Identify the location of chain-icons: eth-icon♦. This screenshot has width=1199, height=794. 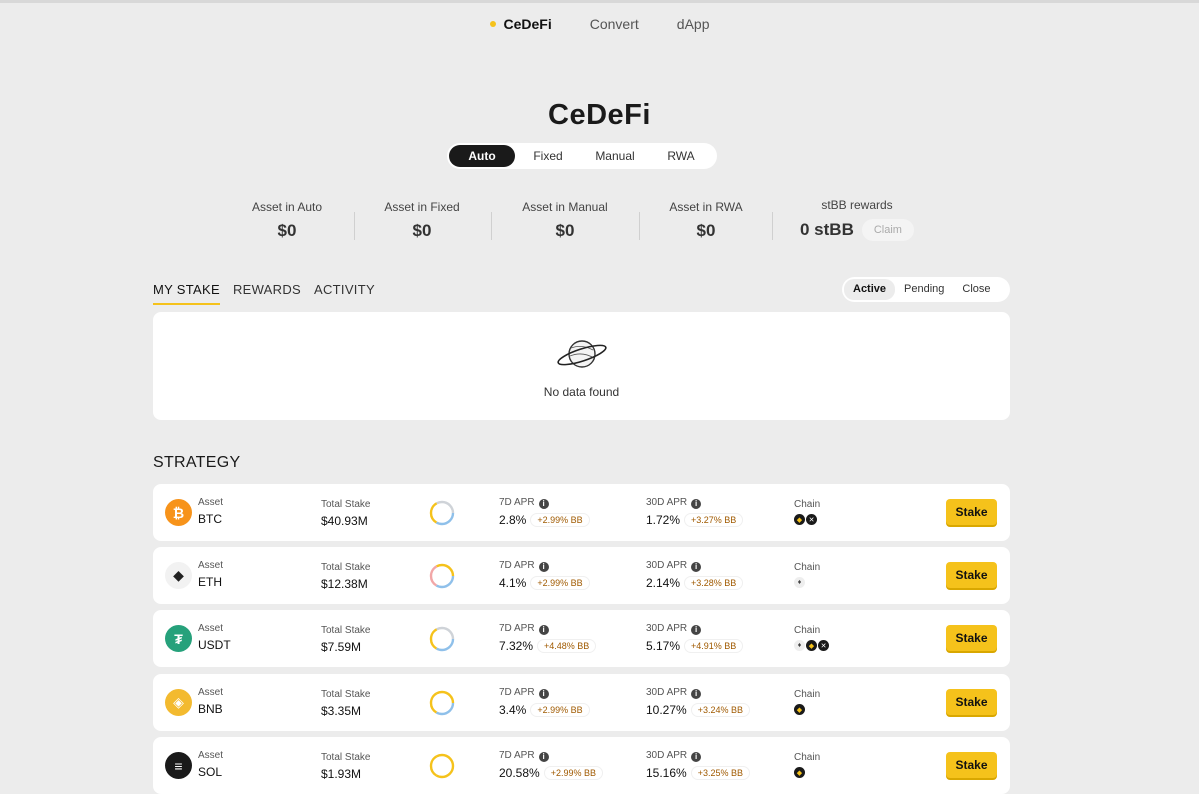
(807, 582).